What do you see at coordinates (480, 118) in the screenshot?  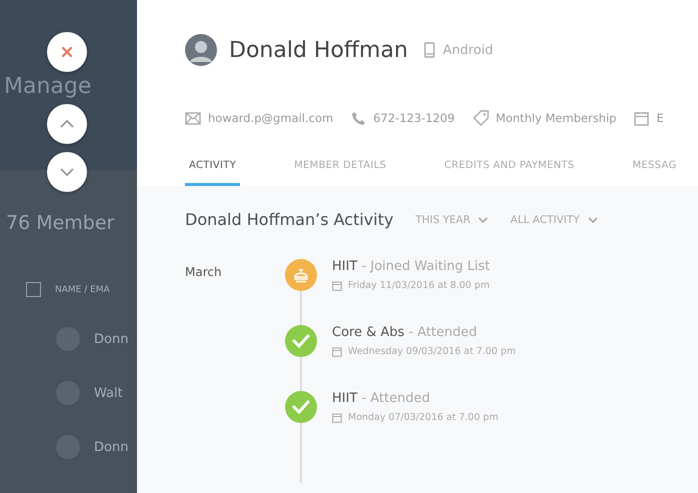 I see `tag-icon` at bounding box center [480, 118].